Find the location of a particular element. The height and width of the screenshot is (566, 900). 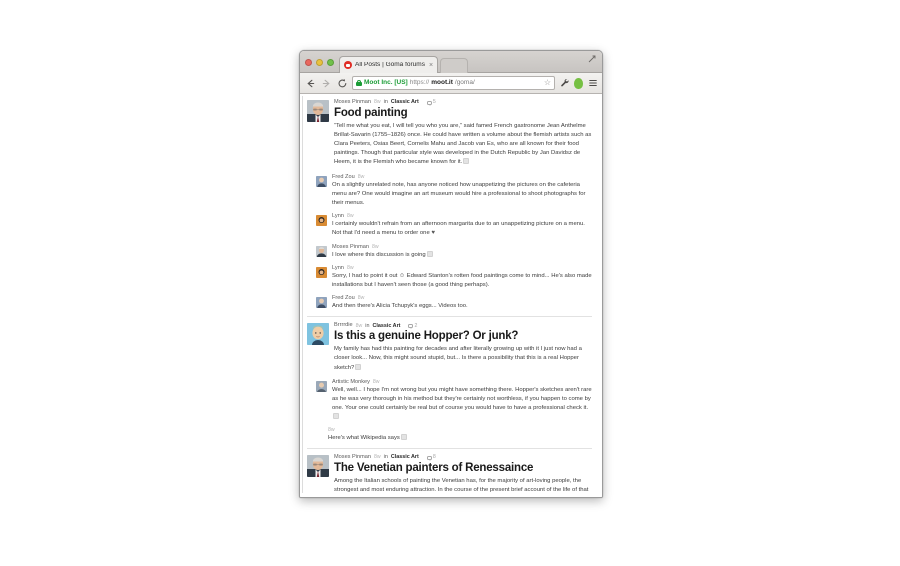

comment-author: Artistic Monkey is located at coordinates (351, 382).